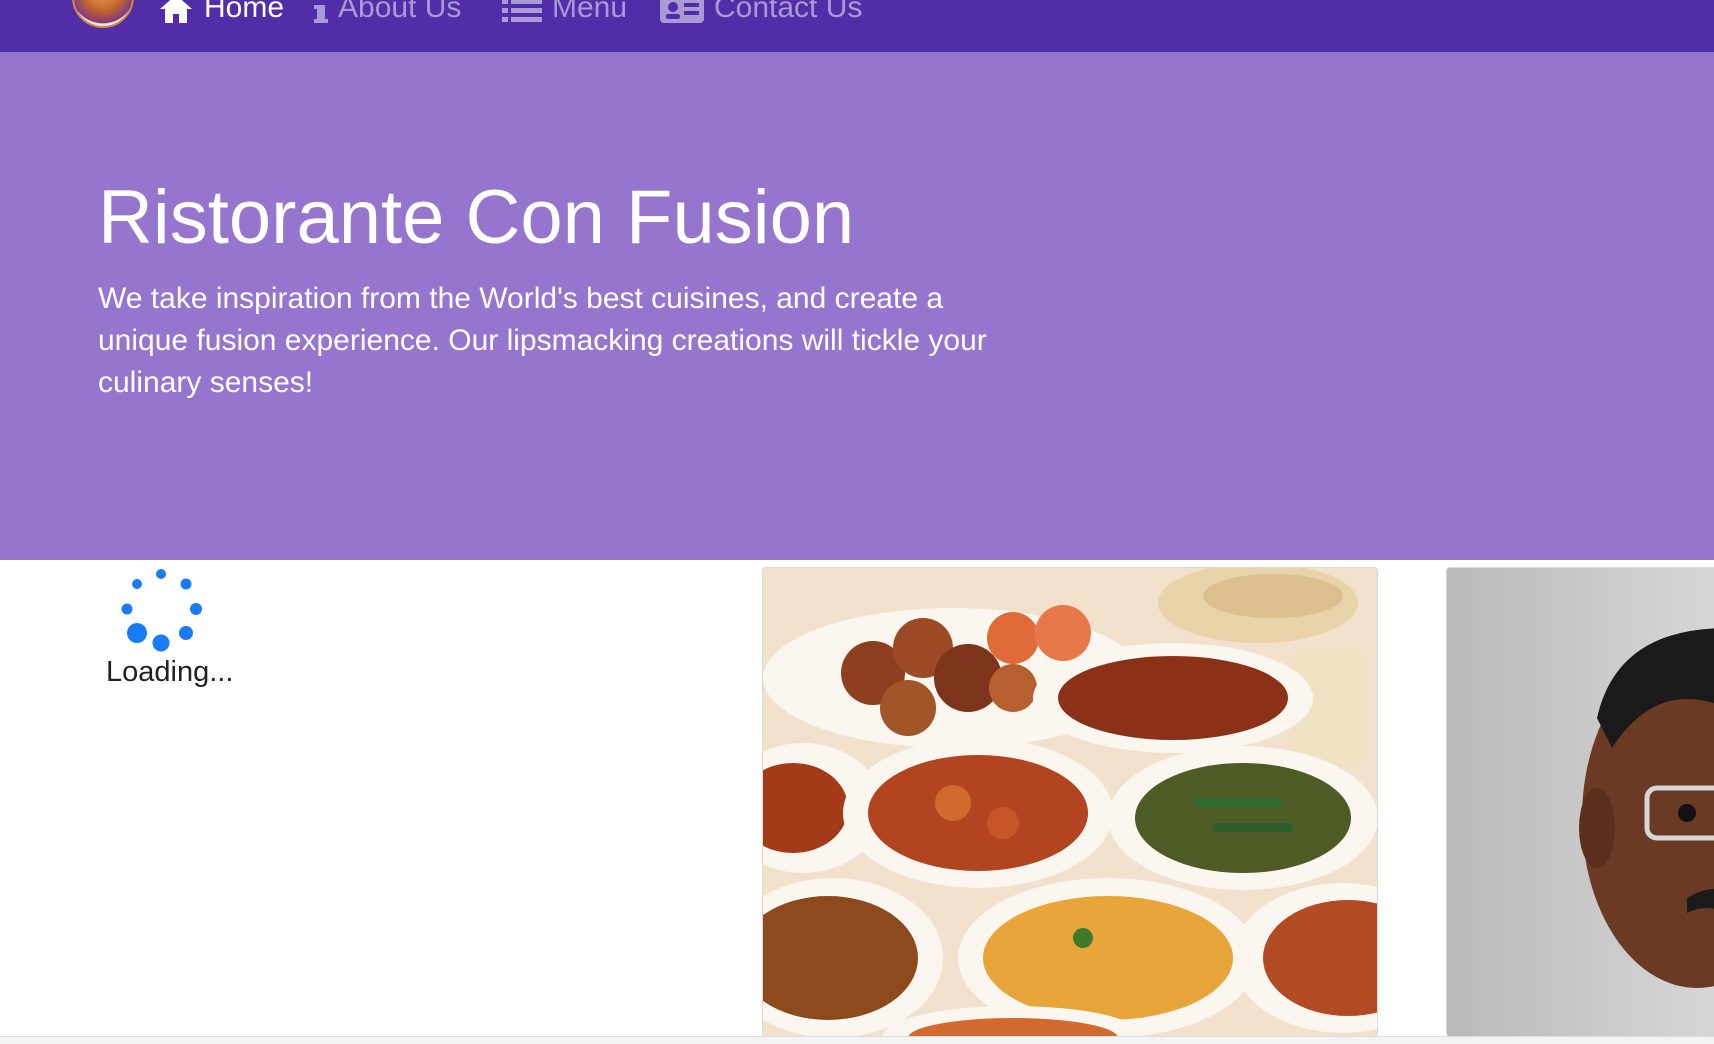  I want to click on nav-item-label: Contact Us, so click(788, 12).